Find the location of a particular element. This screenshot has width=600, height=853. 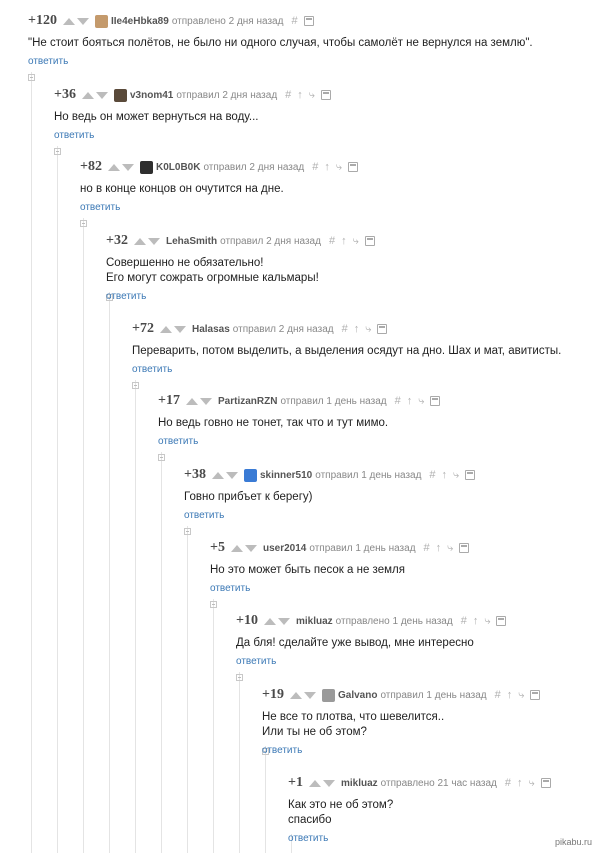

comment-author: LehaSmith is located at coordinates (191, 241).